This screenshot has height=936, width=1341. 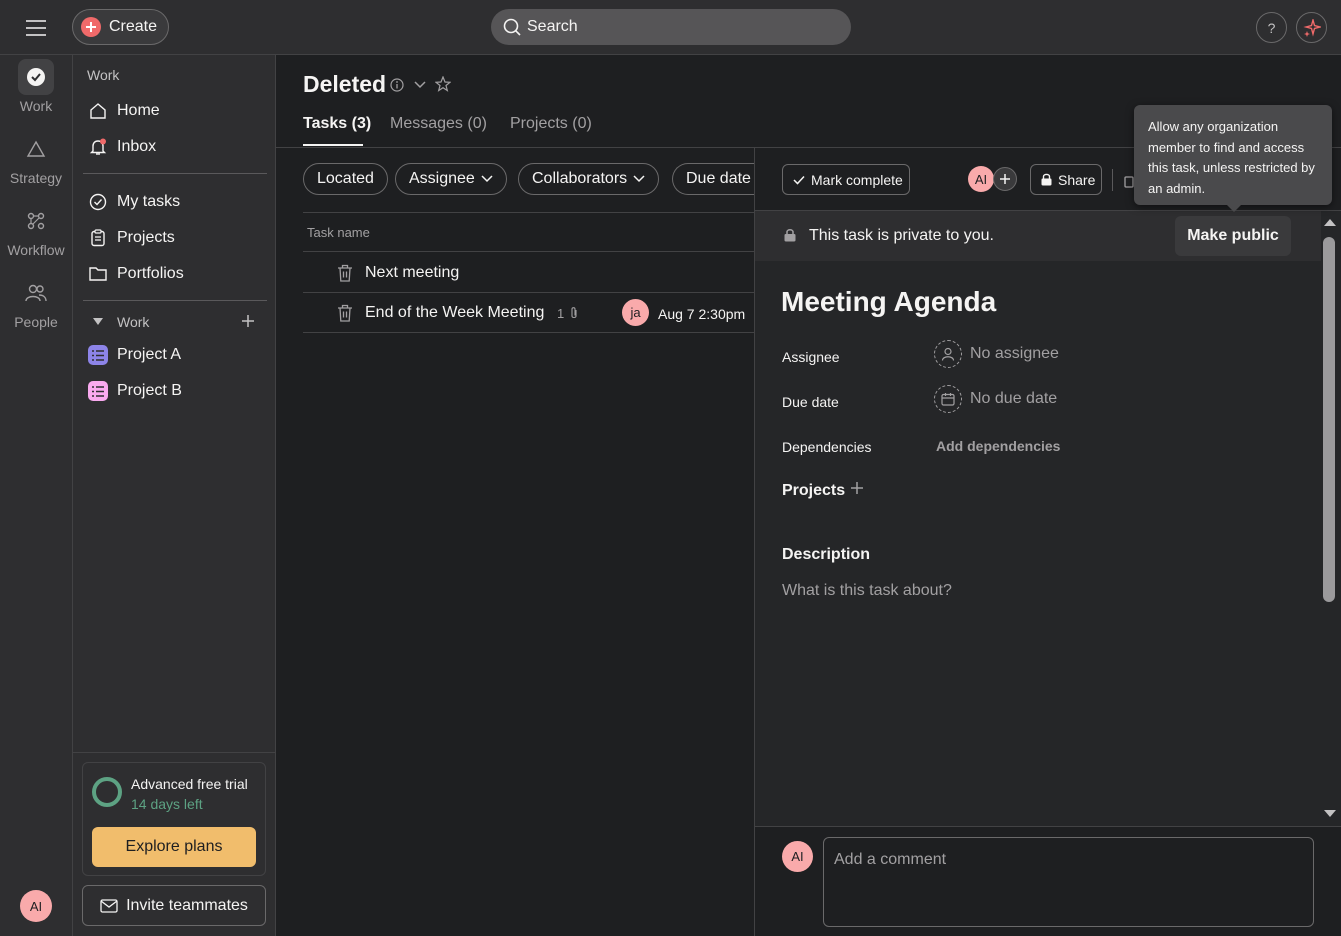 I want to click on invite-label: Invite teammates, so click(x=187, y=905).